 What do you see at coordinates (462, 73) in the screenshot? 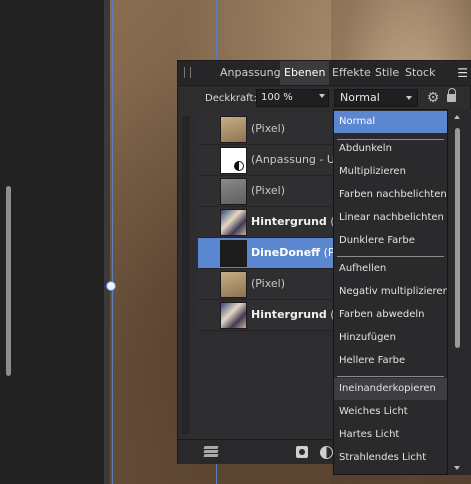
I see `panel-menu-icon: ☰` at bounding box center [462, 73].